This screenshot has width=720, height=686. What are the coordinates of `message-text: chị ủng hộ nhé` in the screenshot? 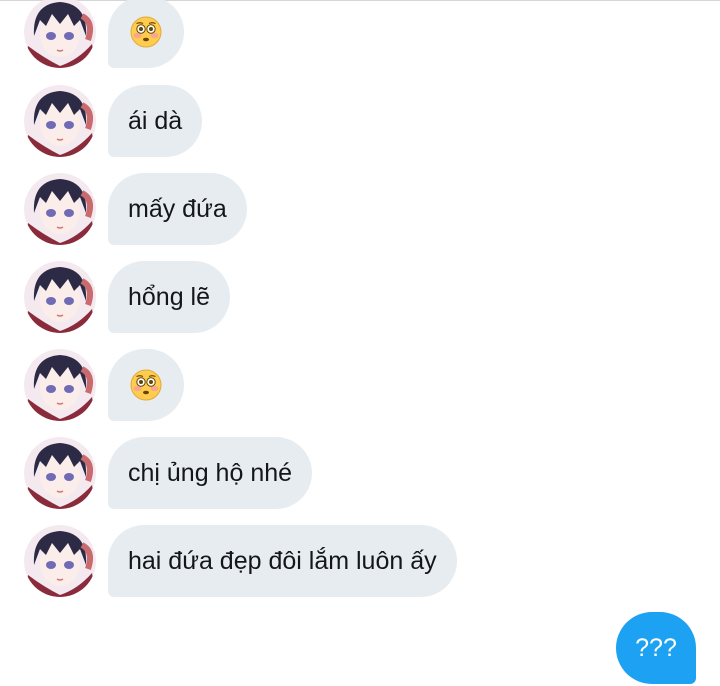 It's located at (210, 472).